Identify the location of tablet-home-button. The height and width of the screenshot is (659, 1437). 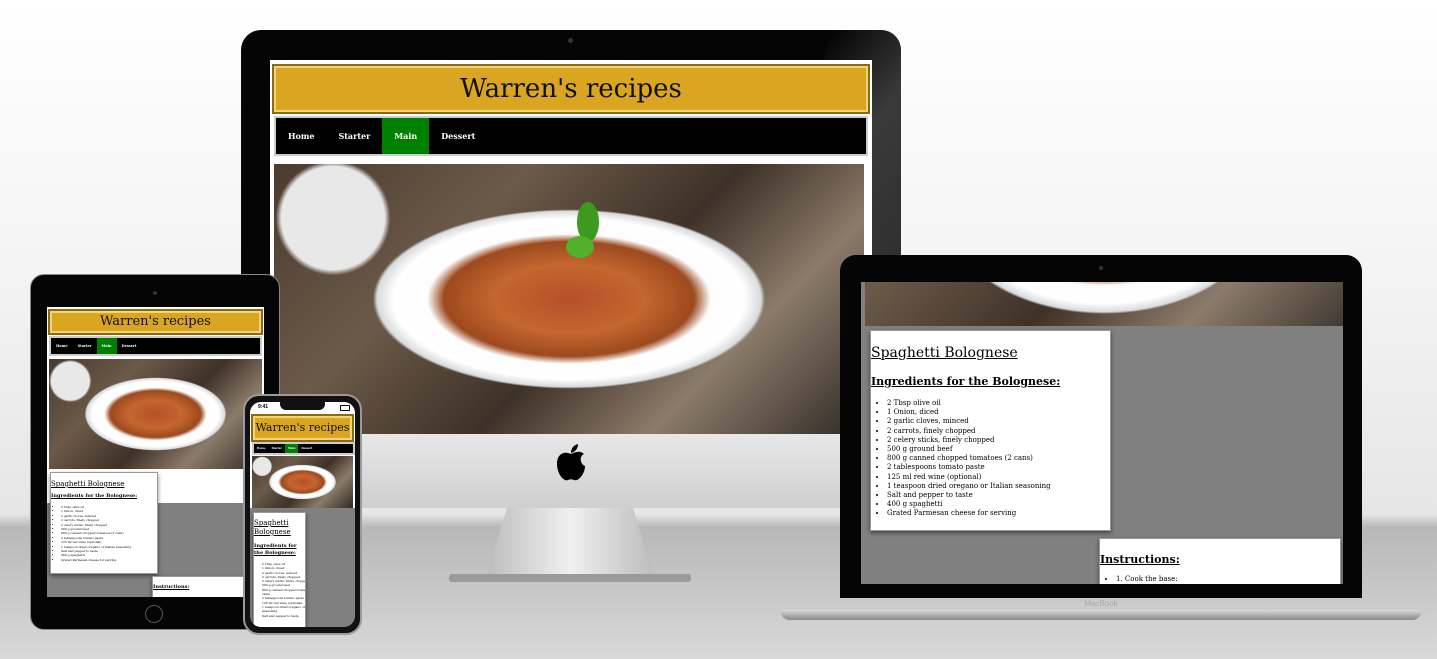
(154, 614).